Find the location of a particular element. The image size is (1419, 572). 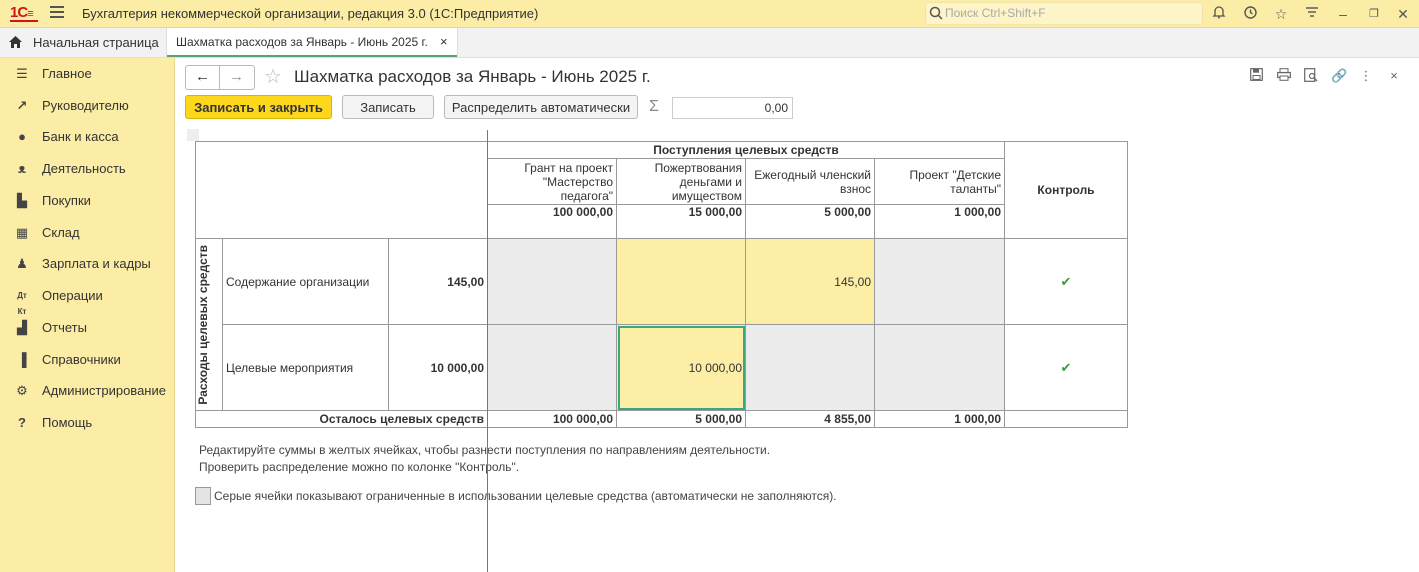

sidebar-item-label: Руководителю is located at coordinates (85, 105).